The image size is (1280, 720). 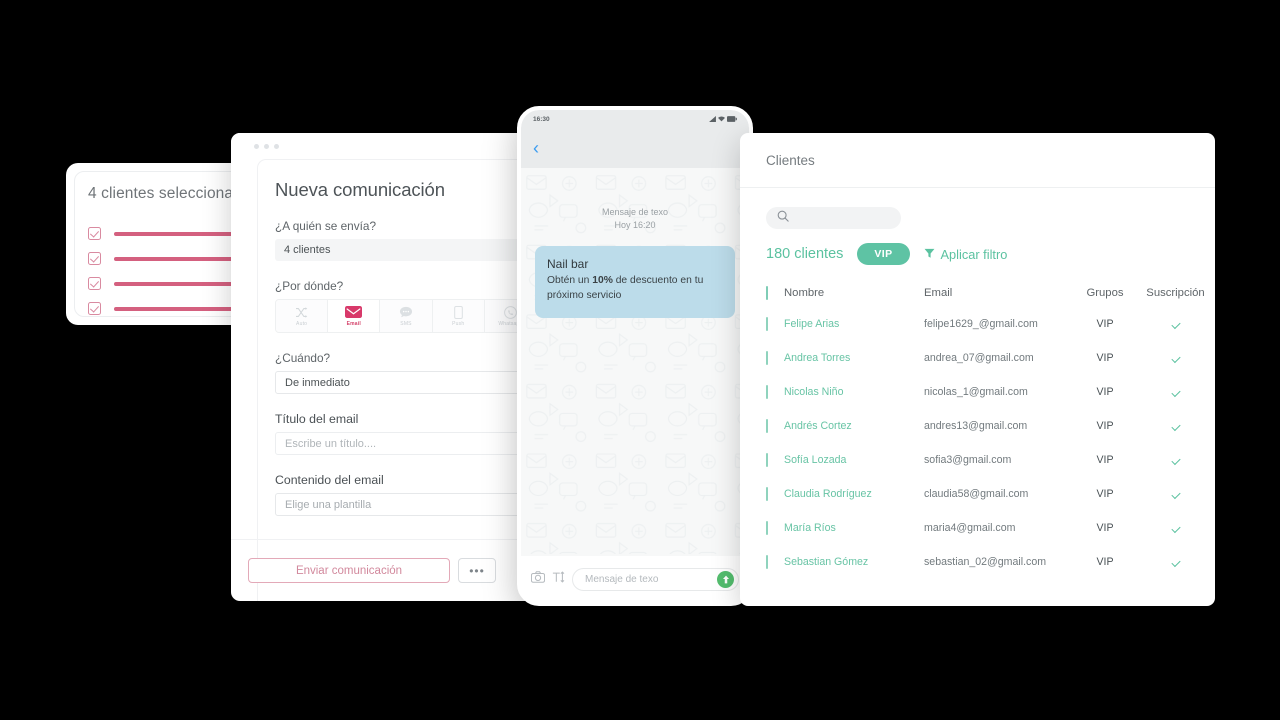 I want to click on table-header-row: Nombre Email Grupos Suscripción, so click(x=977, y=293).